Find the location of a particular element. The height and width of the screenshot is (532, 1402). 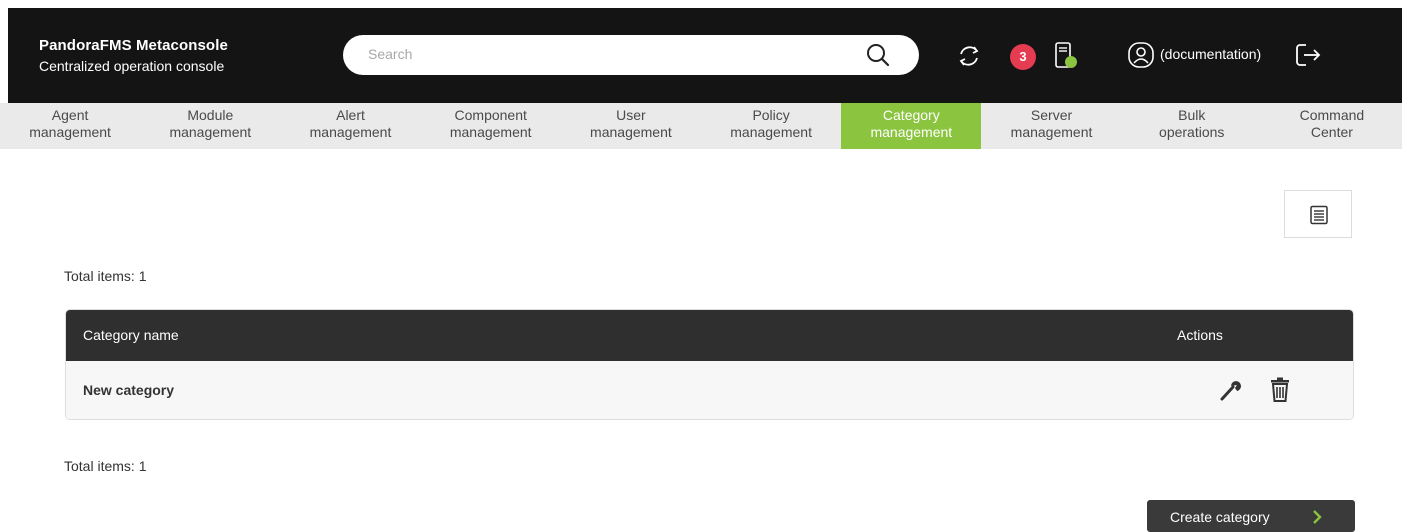

nav-command-center: Command Center is located at coordinates (1332, 126).